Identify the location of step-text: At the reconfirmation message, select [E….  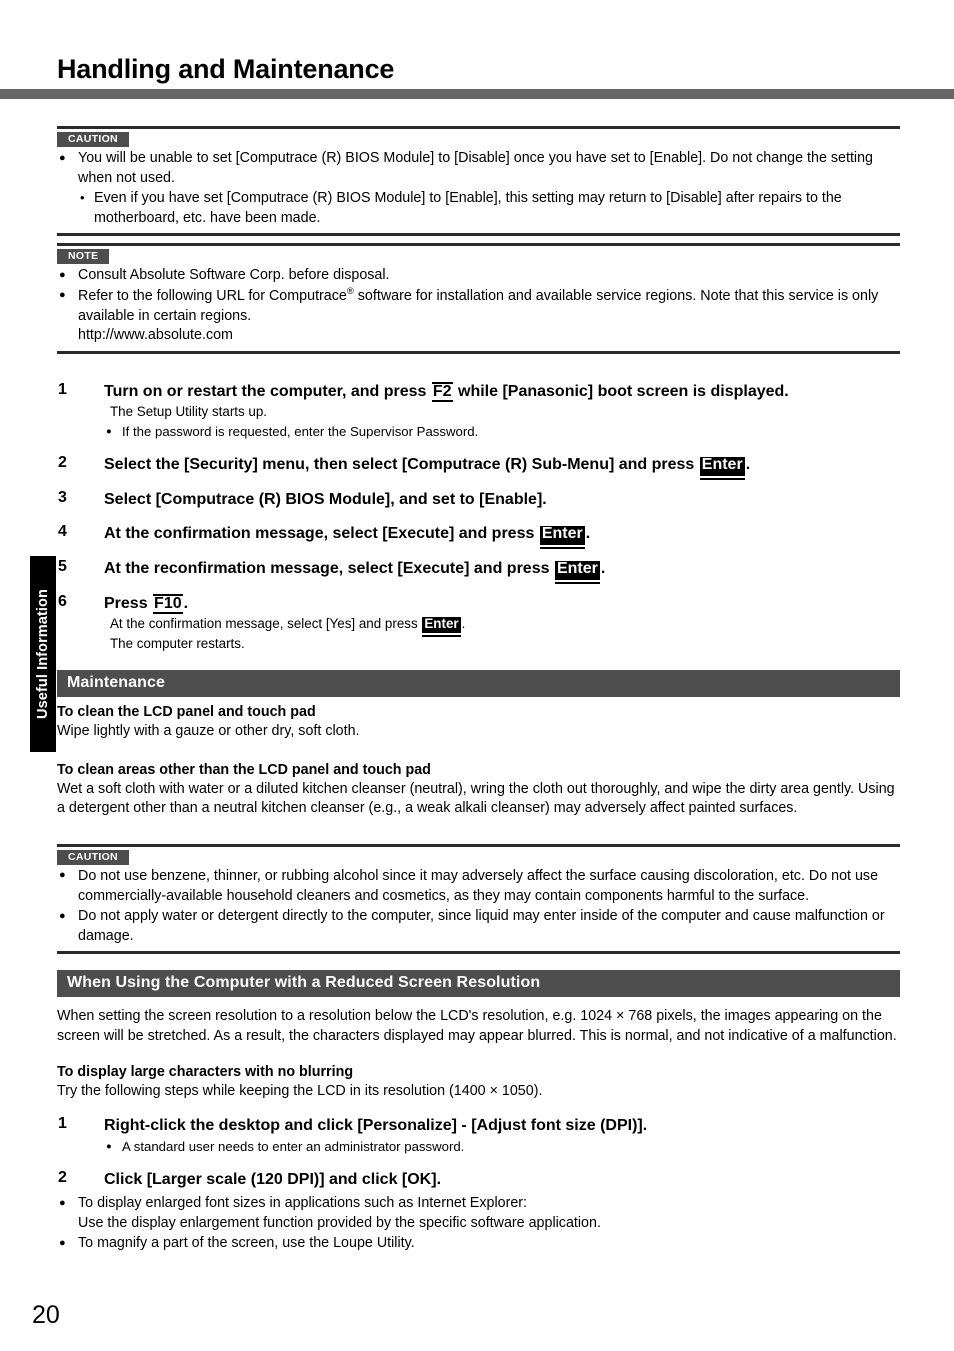
(502, 569).